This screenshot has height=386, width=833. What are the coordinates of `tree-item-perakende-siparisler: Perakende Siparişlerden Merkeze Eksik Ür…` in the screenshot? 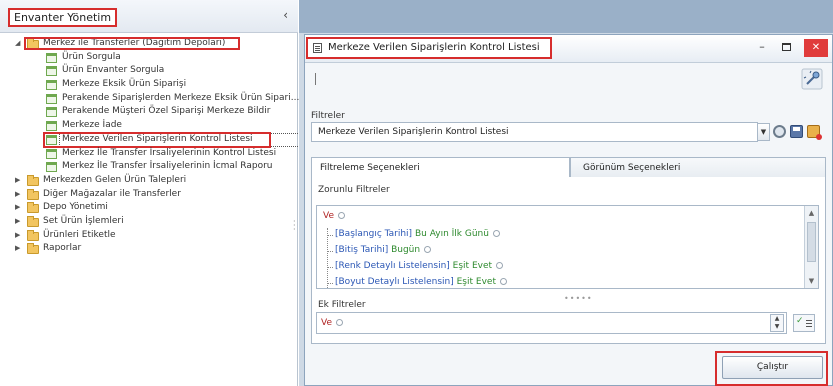 It's located at (157, 99).